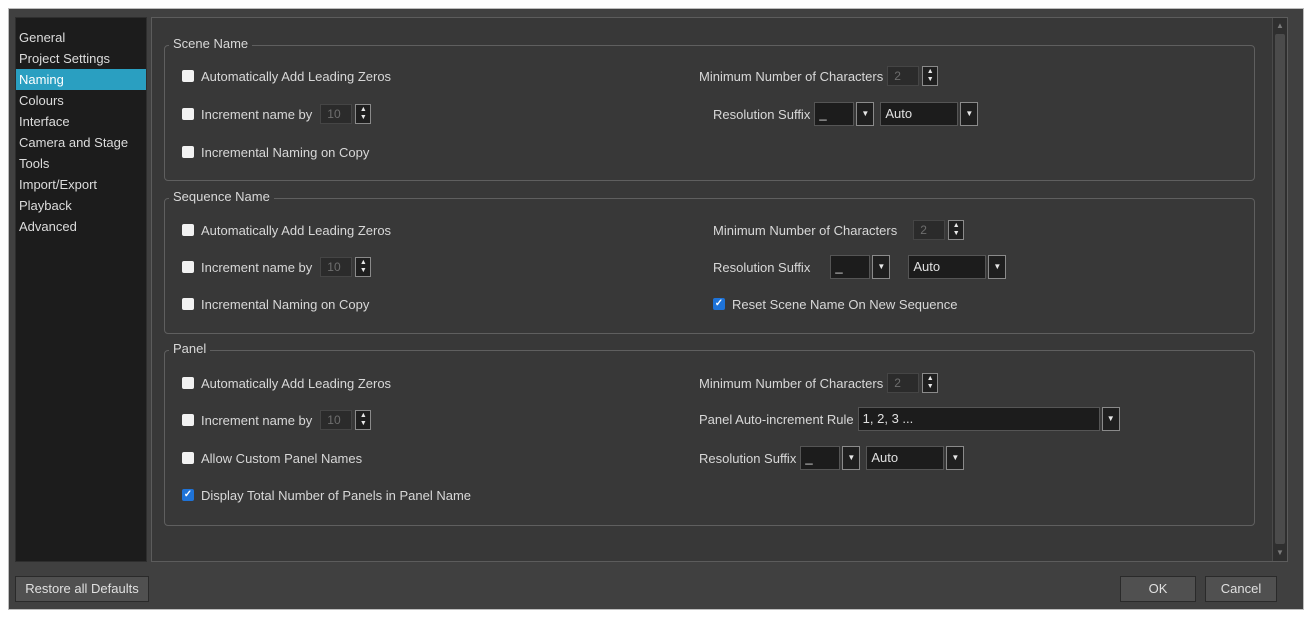 Image resolution: width=1312 pixels, height=617 pixels. What do you see at coordinates (919, 114) in the screenshot?
I see `scene-res-mode-value: Auto` at bounding box center [919, 114].